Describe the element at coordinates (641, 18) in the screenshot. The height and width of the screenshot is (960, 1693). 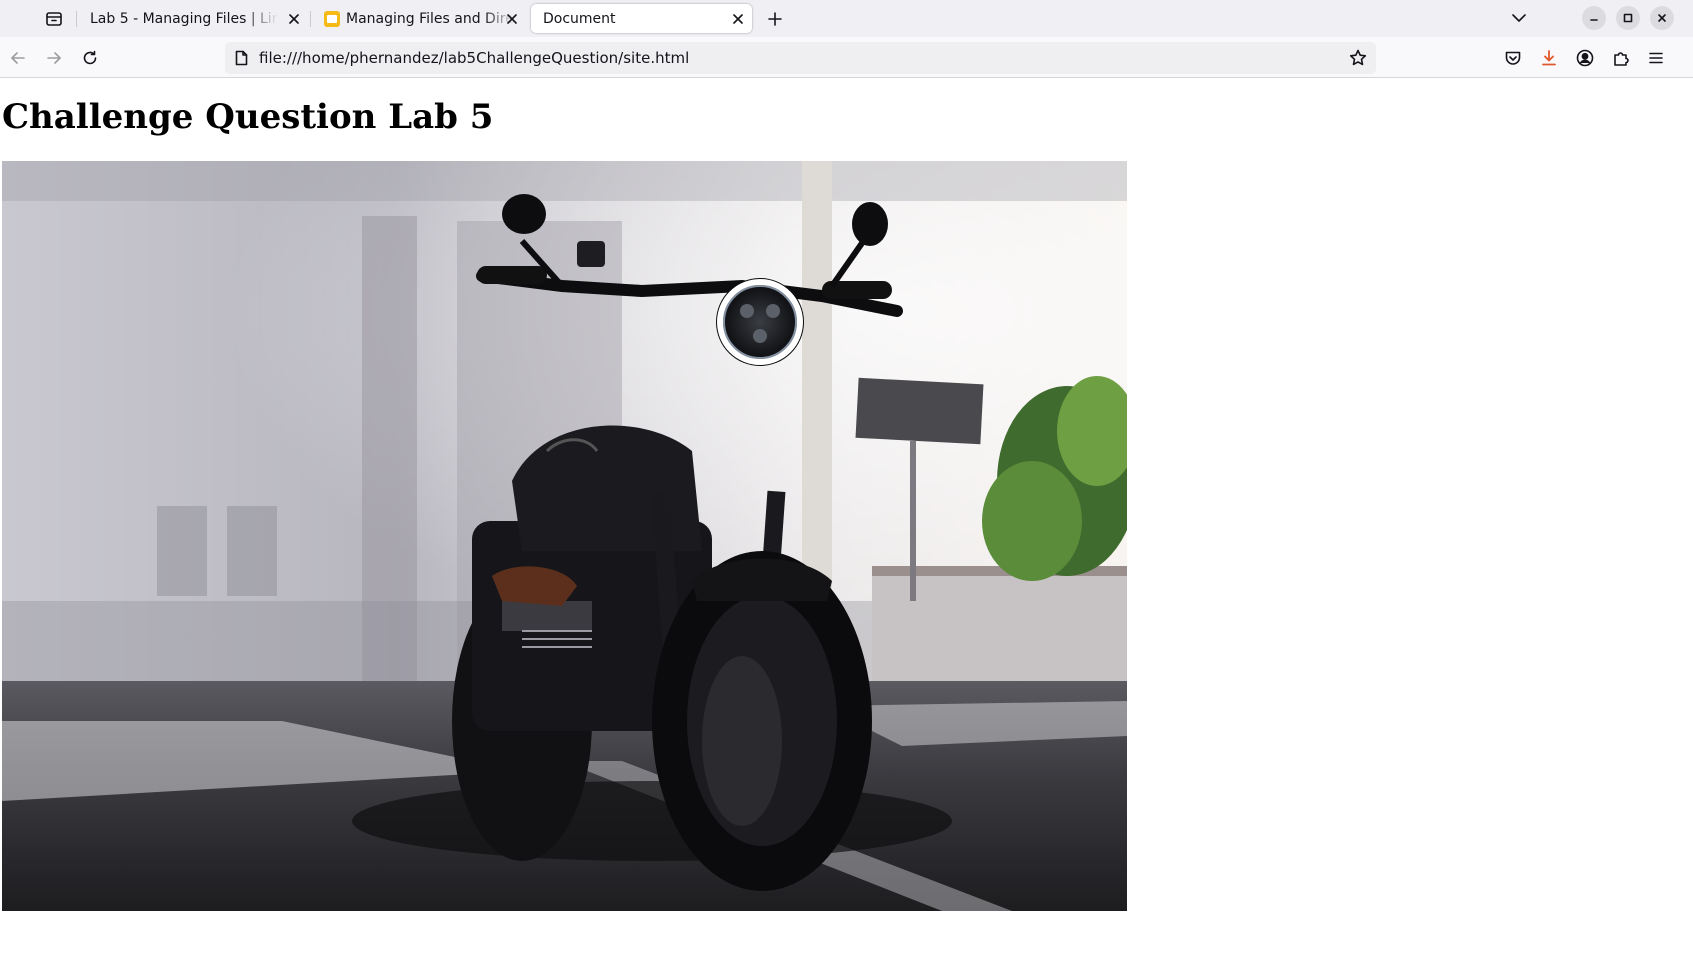
I see `tab-document: Document` at that location.